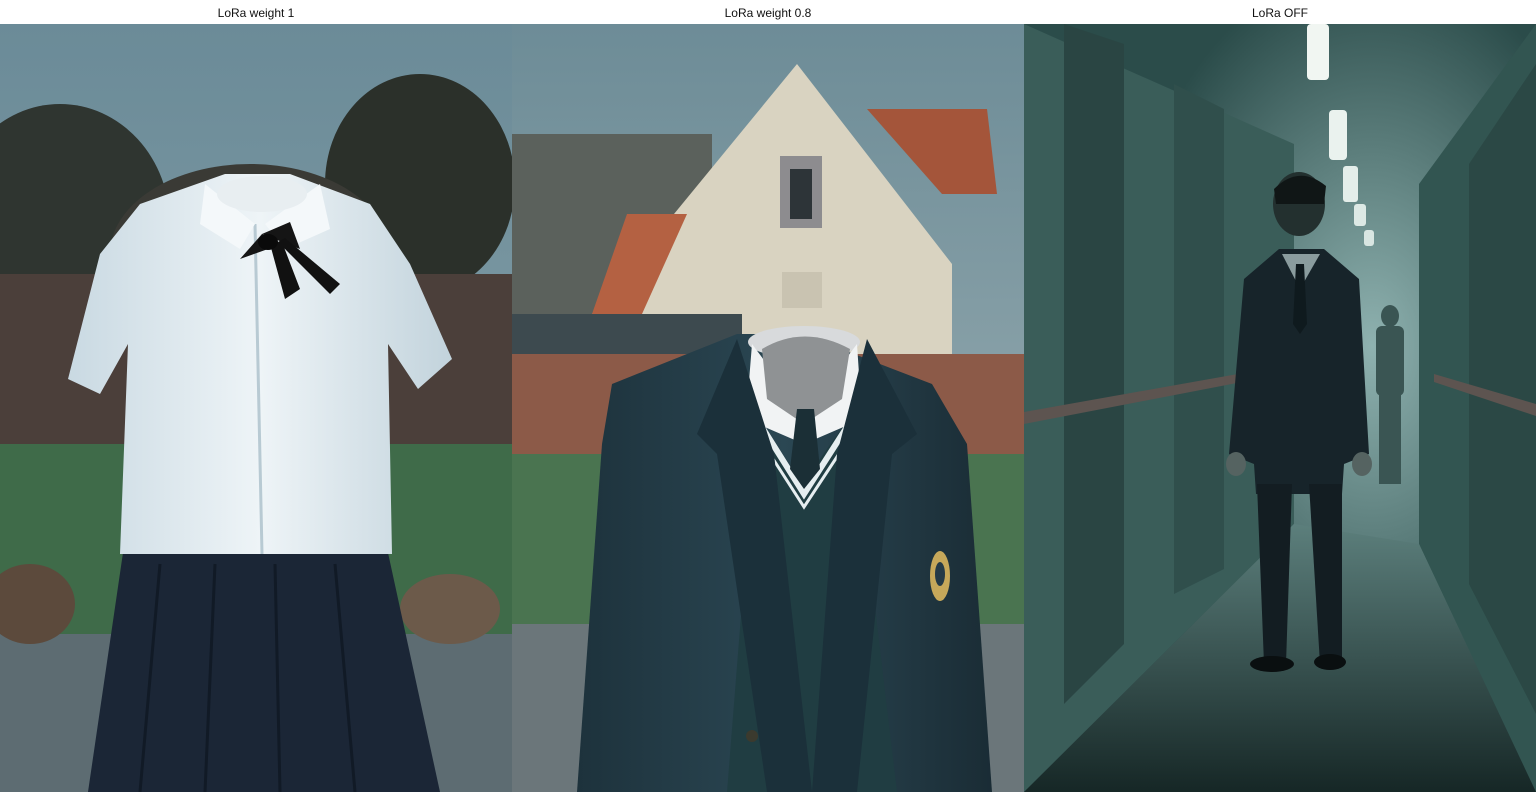  What do you see at coordinates (1280, 12) in the screenshot?
I see `panel-label: LoRa OFF` at bounding box center [1280, 12].